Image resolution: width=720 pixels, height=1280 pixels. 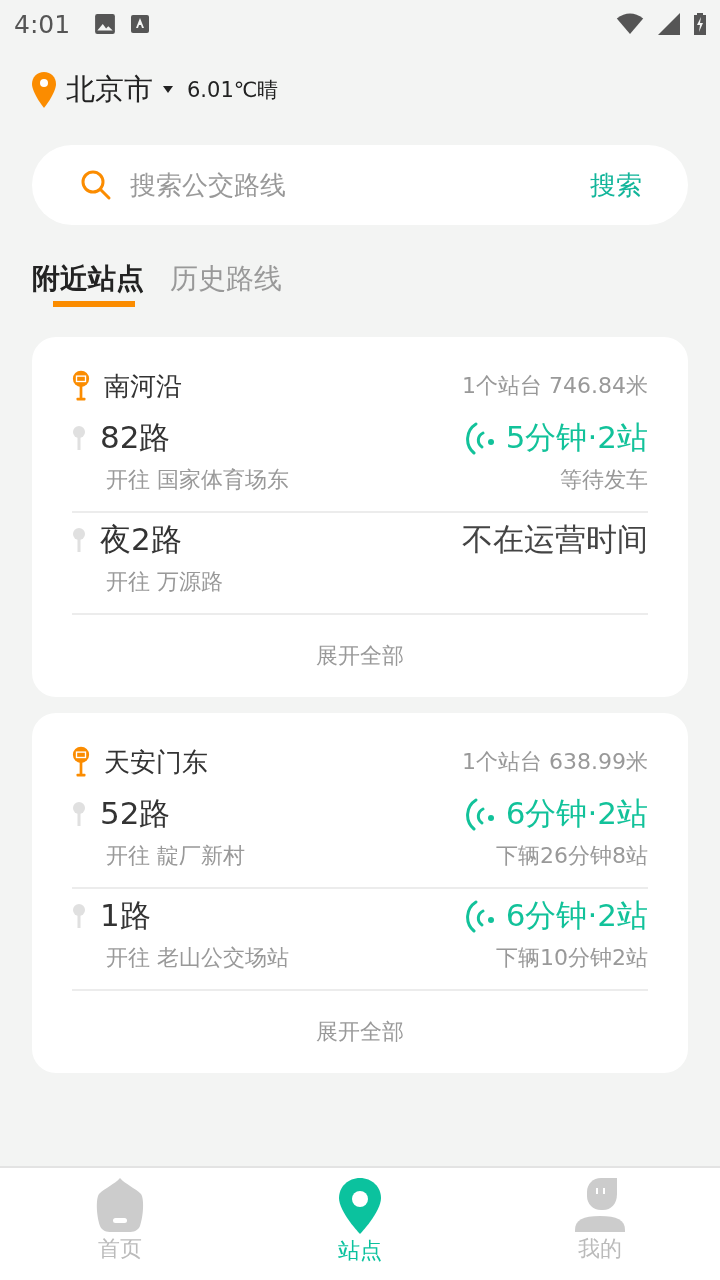 I want to click on route-row: 52路 6分钟·2站 开往 靛厂新村 下辆26分钟8站, so click(x=360, y=838).